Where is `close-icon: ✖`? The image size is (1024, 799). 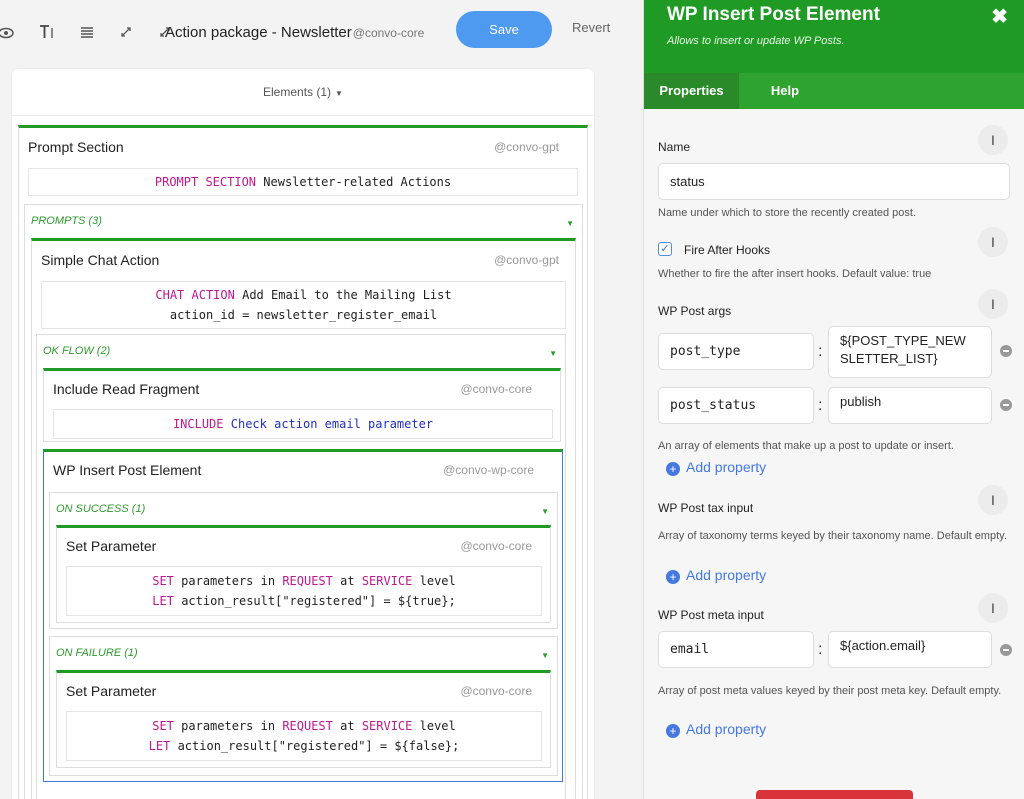 close-icon: ✖ is located at coordinates (999, 16).